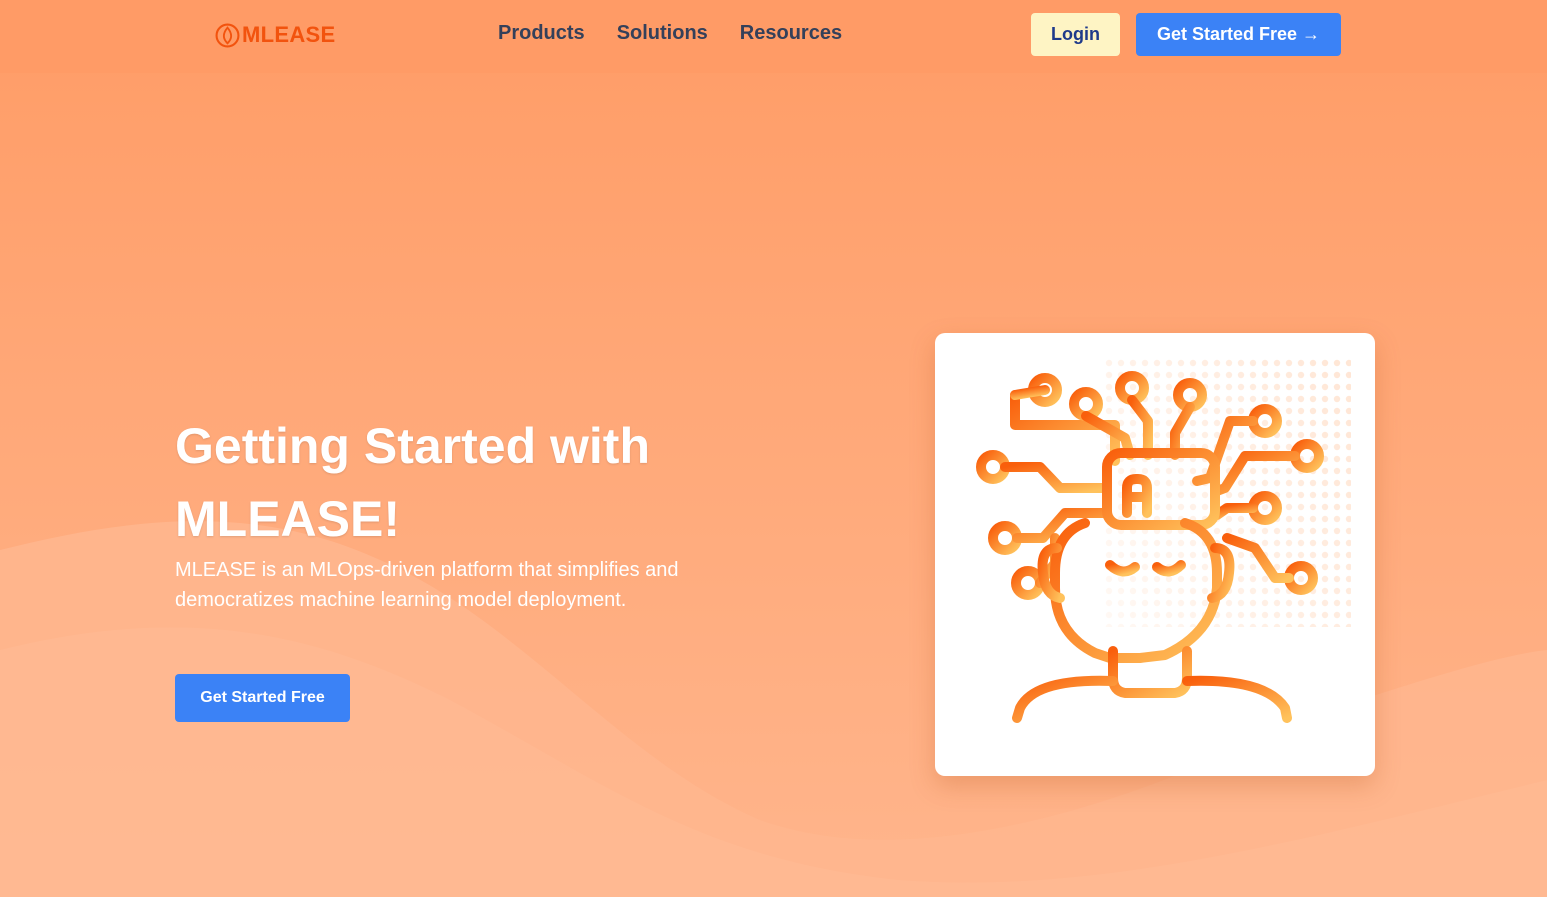 The height and width of the screenshot is (897, 1547). What do you see at coordinates (289, 34) in the screenshot?
I see `brand-name: MLEASE` at bounding box center [289, 34].